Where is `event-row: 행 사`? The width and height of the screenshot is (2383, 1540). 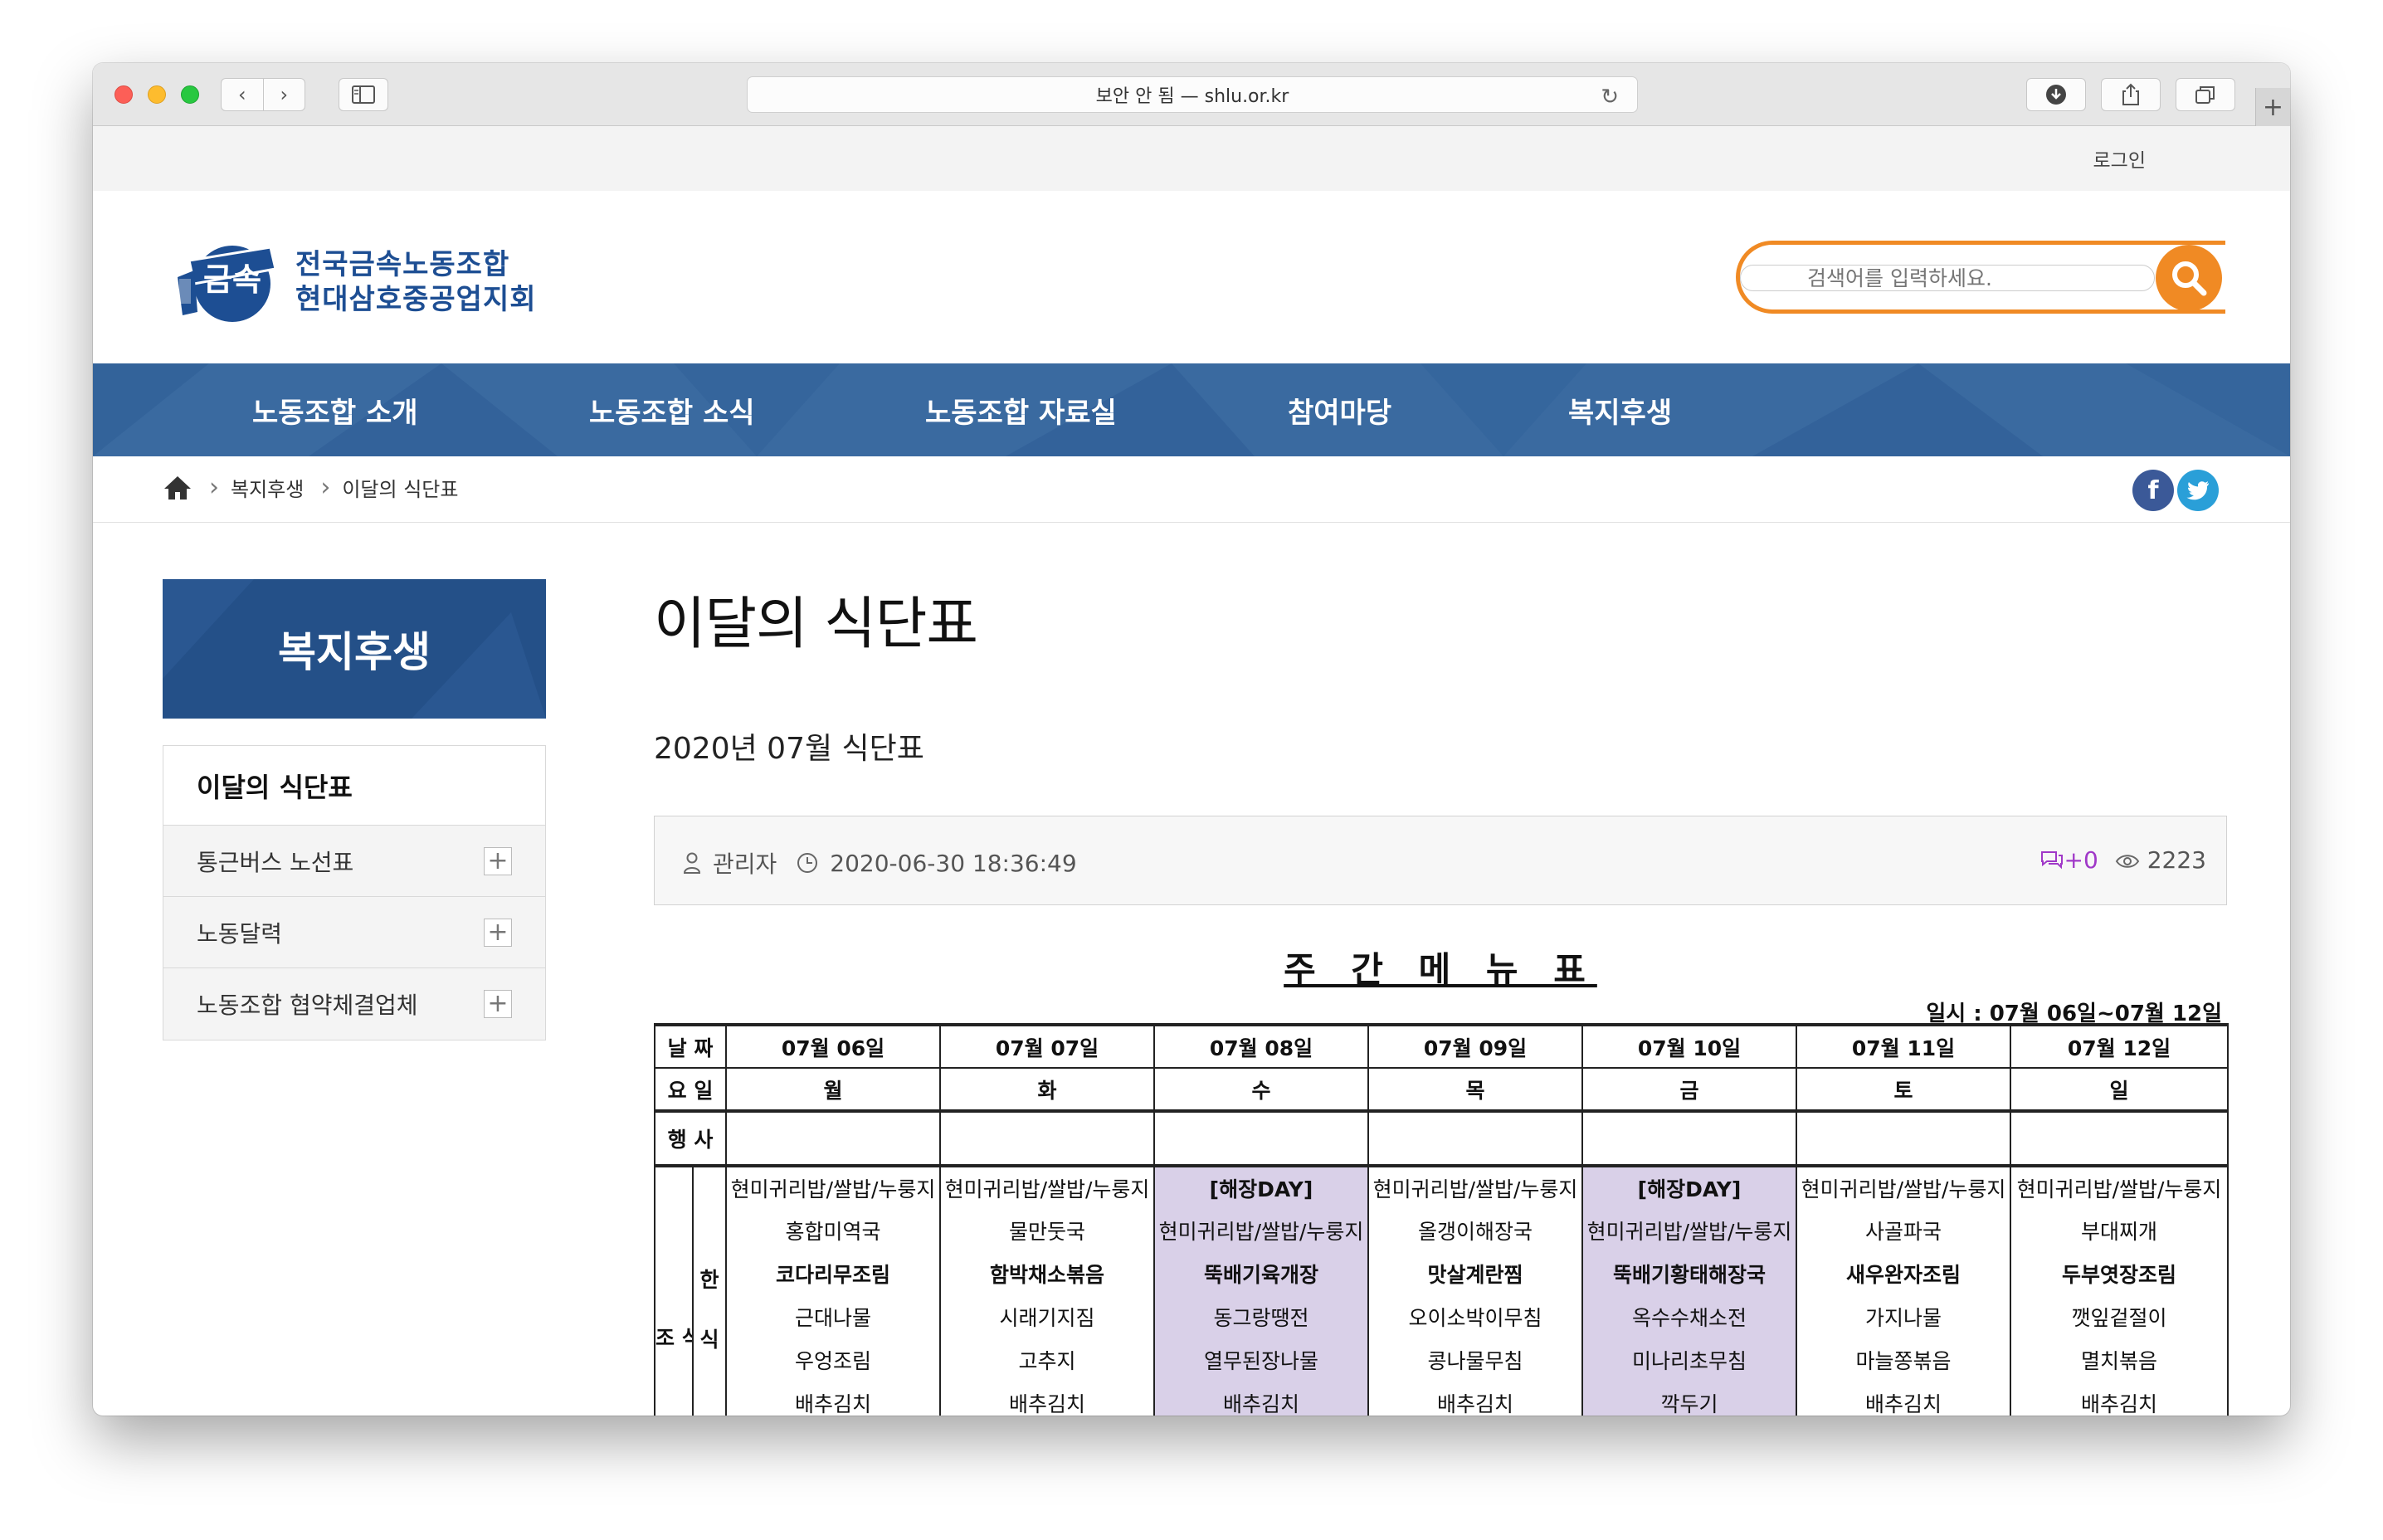 event-row: 행 사 is located at coordinates (1442, 1138).